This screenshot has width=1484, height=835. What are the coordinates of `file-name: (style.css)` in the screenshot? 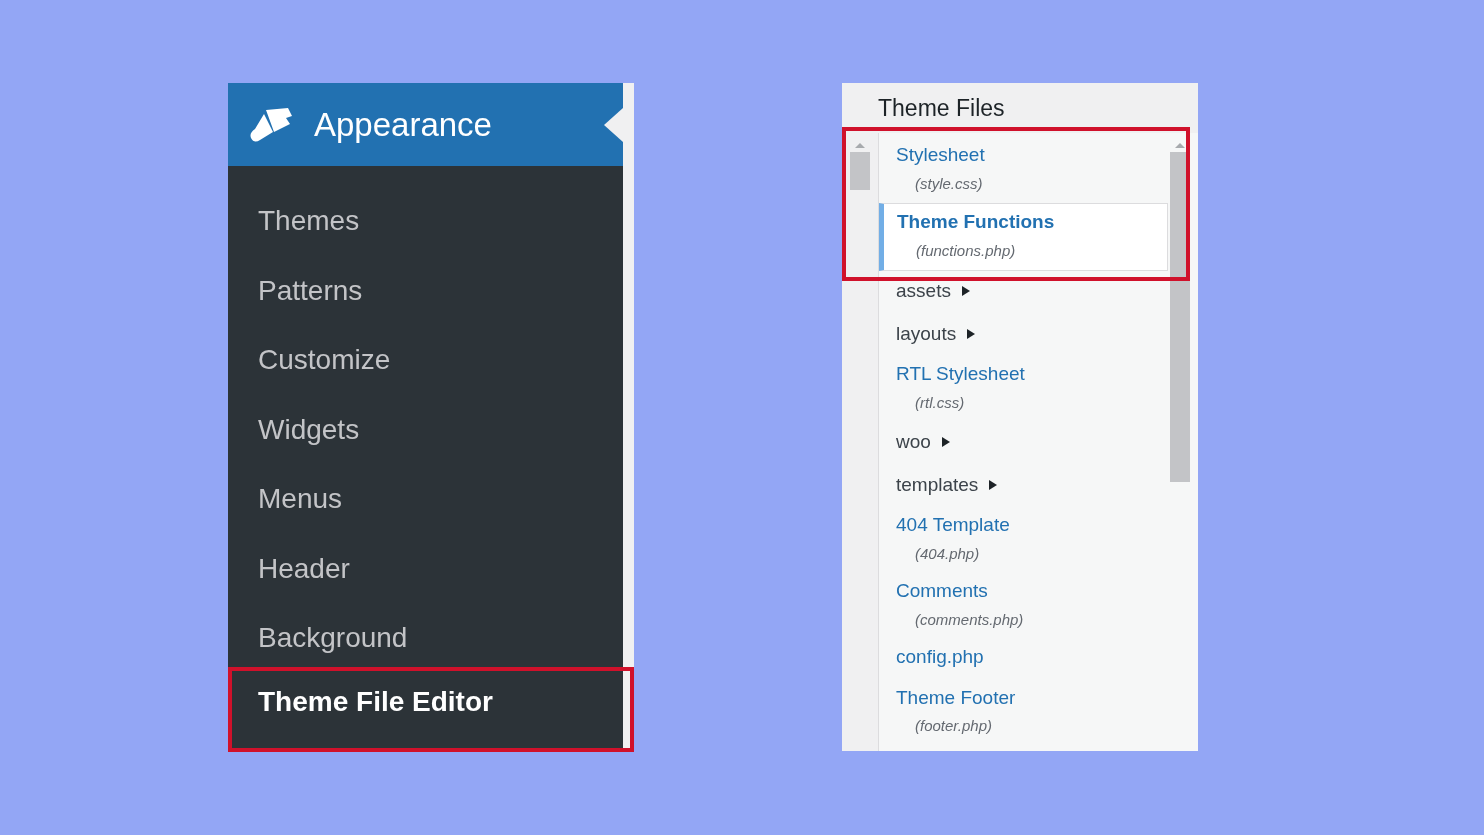 It's located at (949, 183).